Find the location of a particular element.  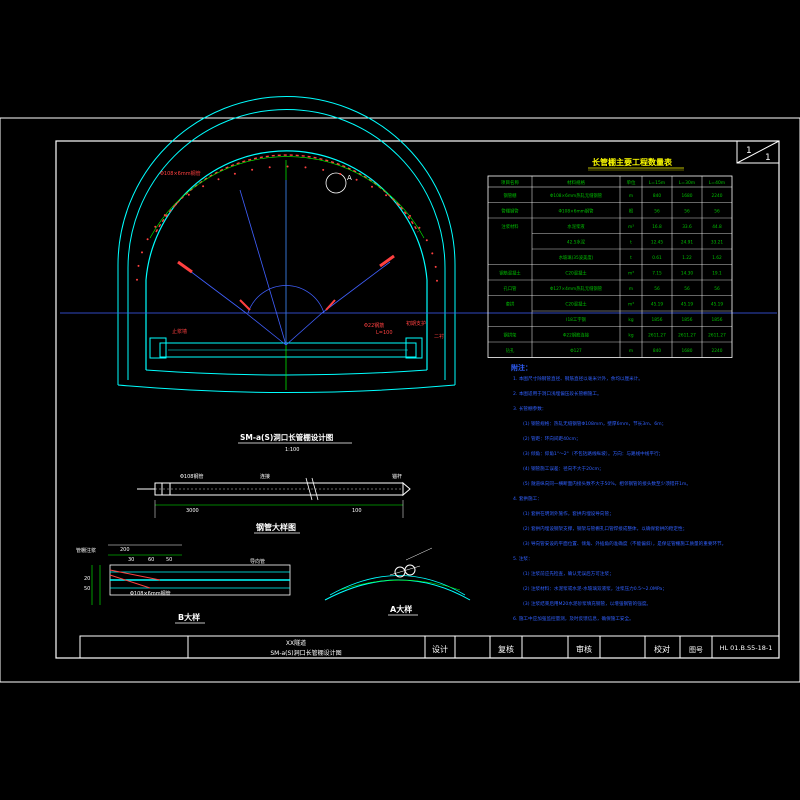

note-line: (3) 倾角：仰角1°～2°（不包括路线纵坡）。方向：与路线中线平行； is located at coordinates (593, 453).